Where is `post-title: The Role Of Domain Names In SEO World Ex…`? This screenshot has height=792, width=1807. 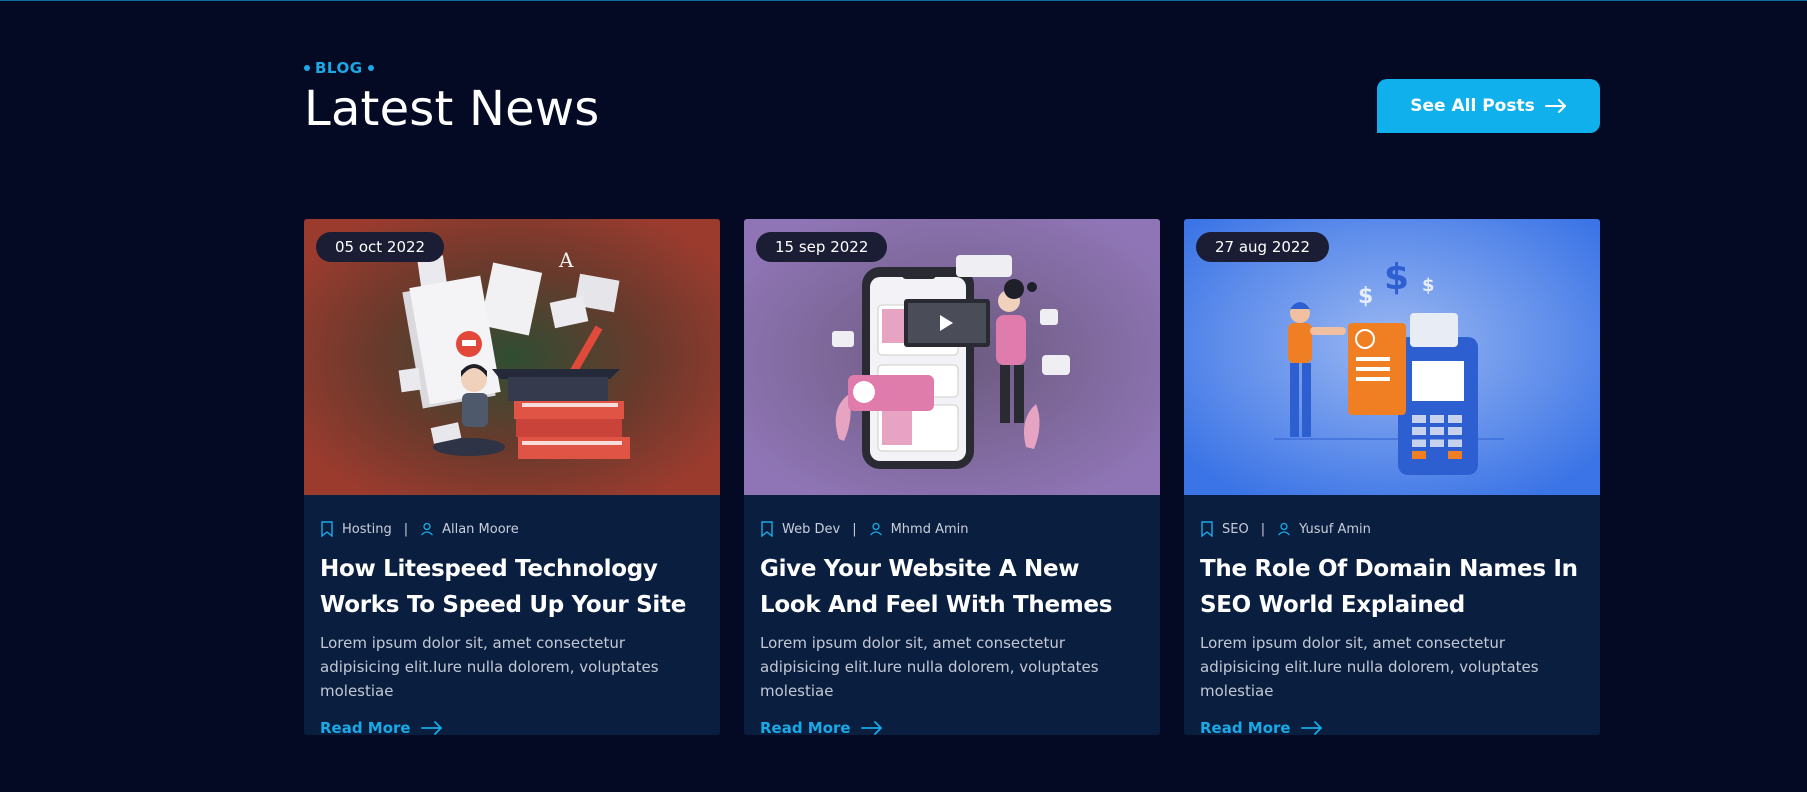 post-title: The Role Of Domain Names In SEO World Ex… is located at coordinates (1392, 587).